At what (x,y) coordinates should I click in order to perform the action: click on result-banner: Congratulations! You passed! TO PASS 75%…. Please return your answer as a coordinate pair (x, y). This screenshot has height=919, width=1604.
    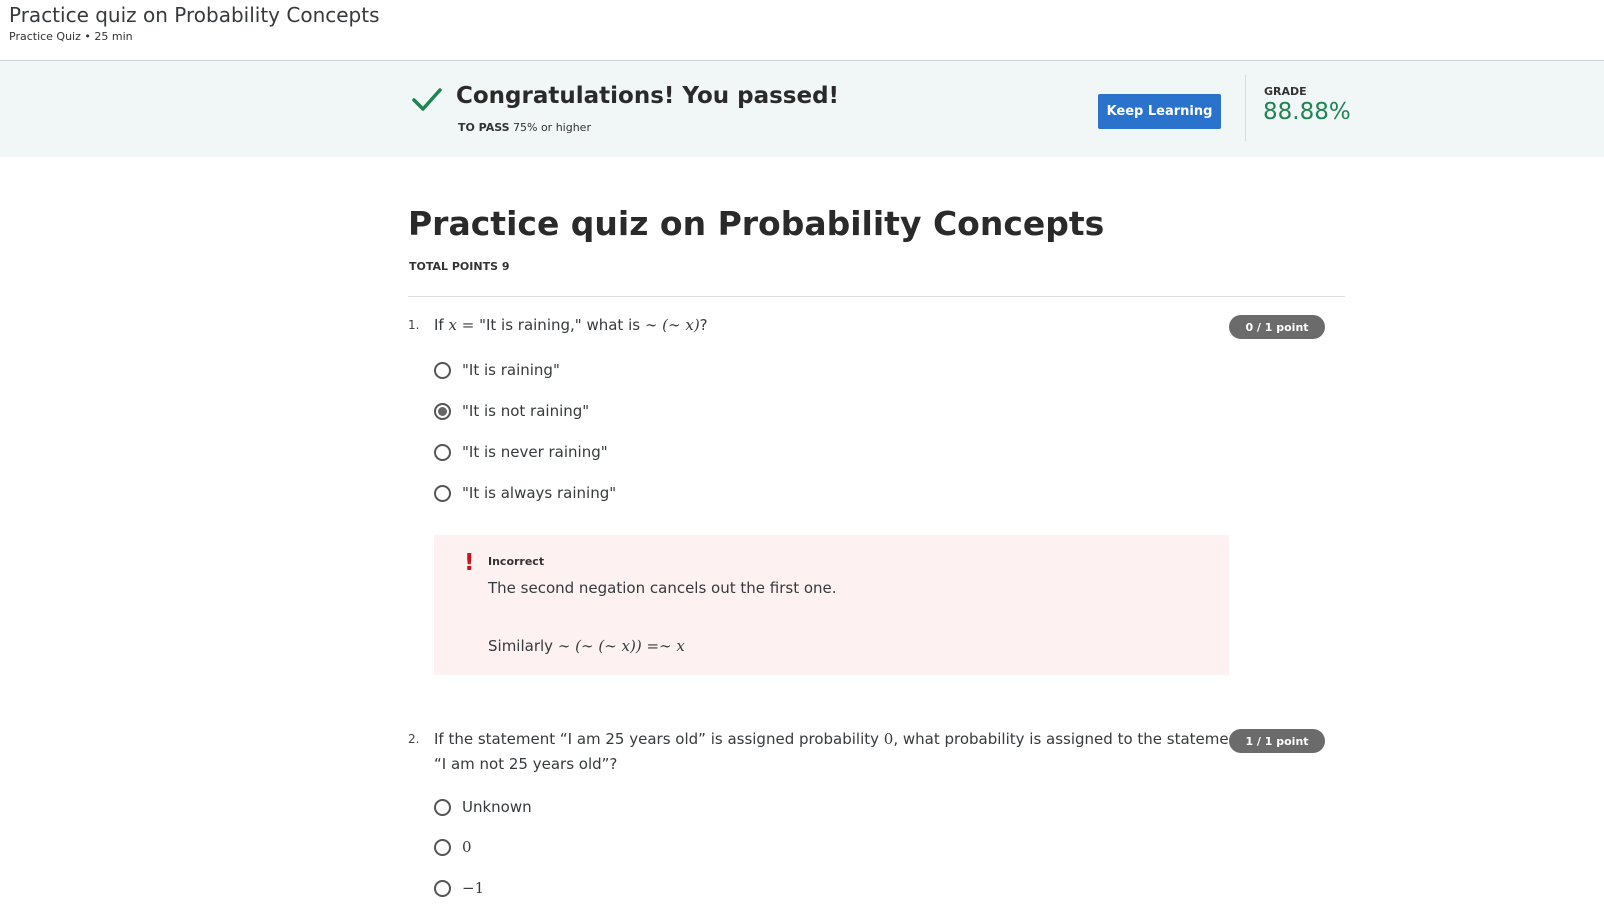
    Looking at the image, I should click on (802, 109).